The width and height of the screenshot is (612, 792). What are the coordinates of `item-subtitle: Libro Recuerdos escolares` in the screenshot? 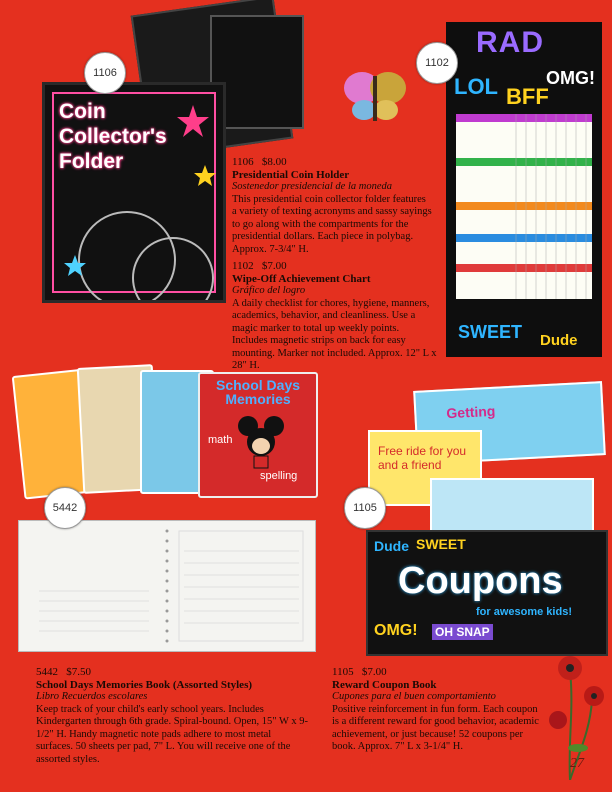 It's located at (92, 696).